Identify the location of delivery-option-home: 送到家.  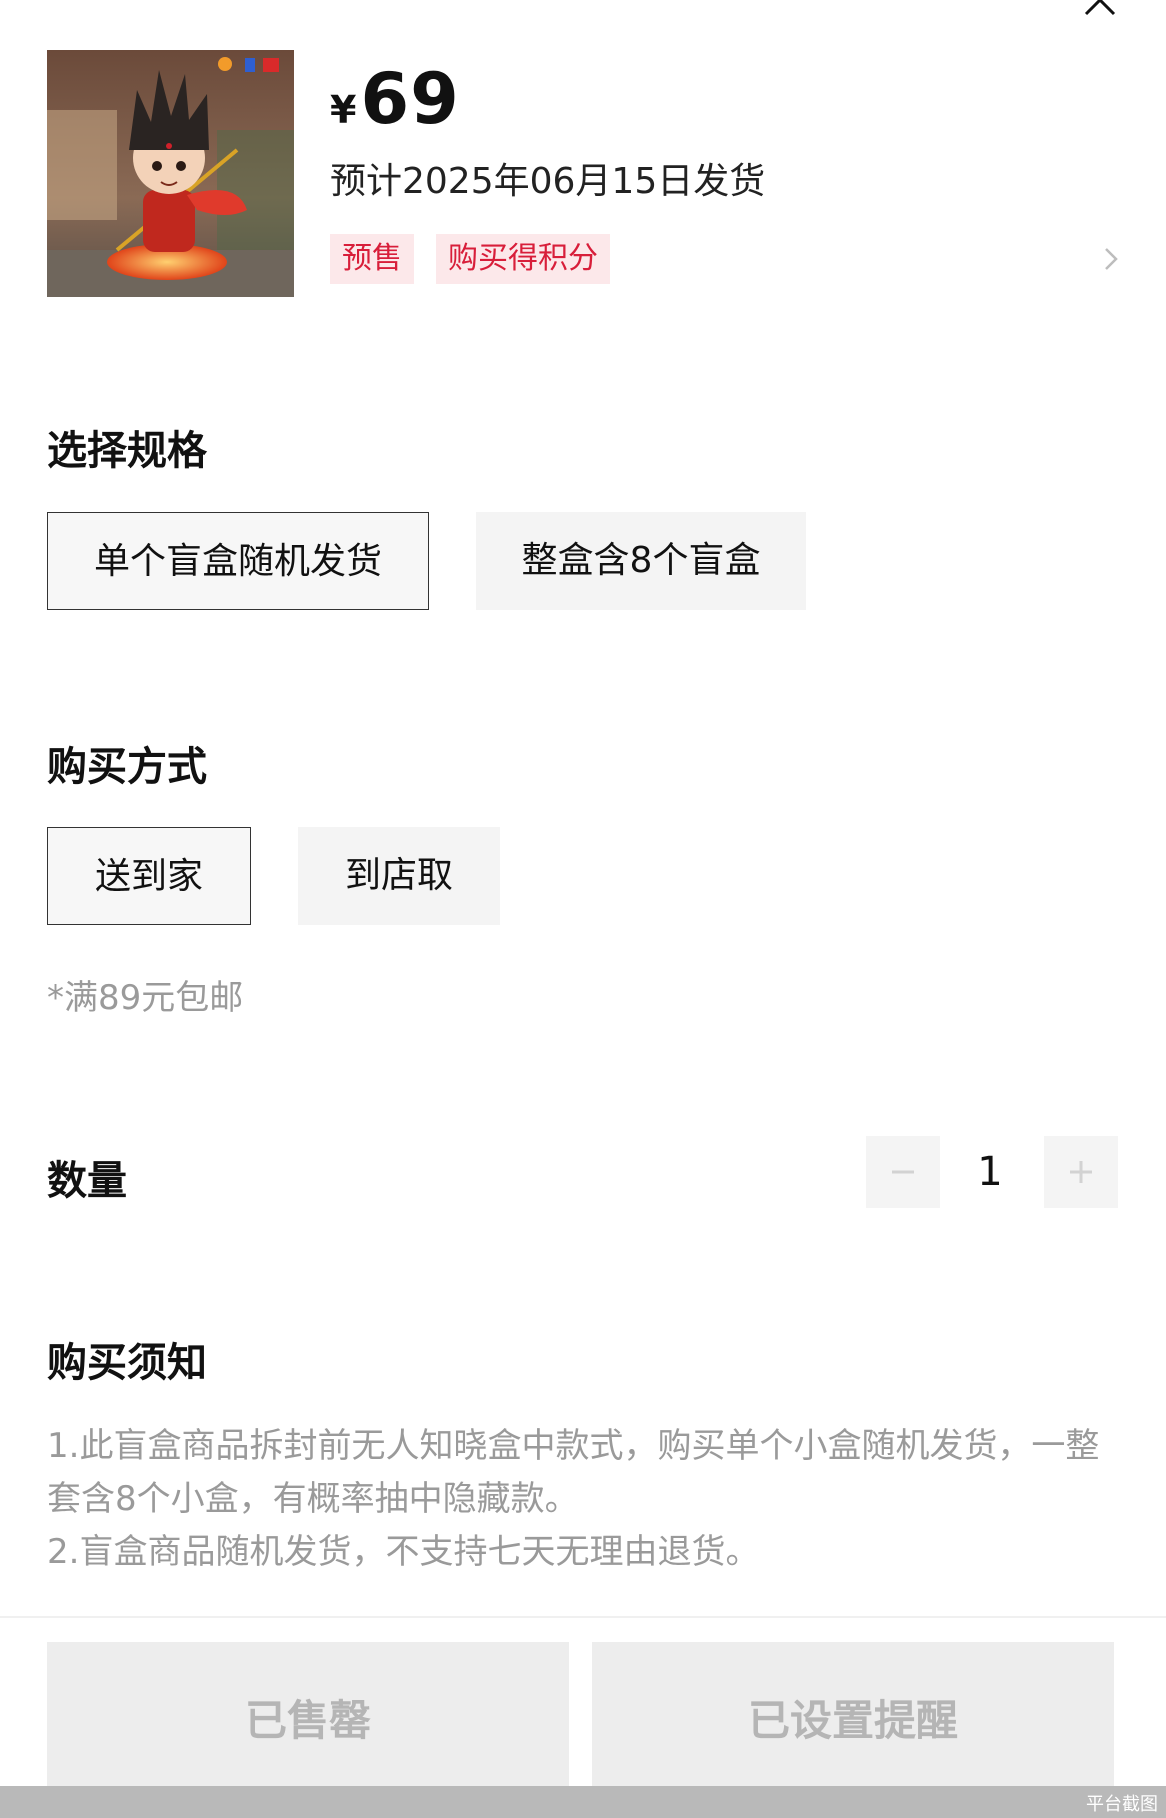
(149, 876).